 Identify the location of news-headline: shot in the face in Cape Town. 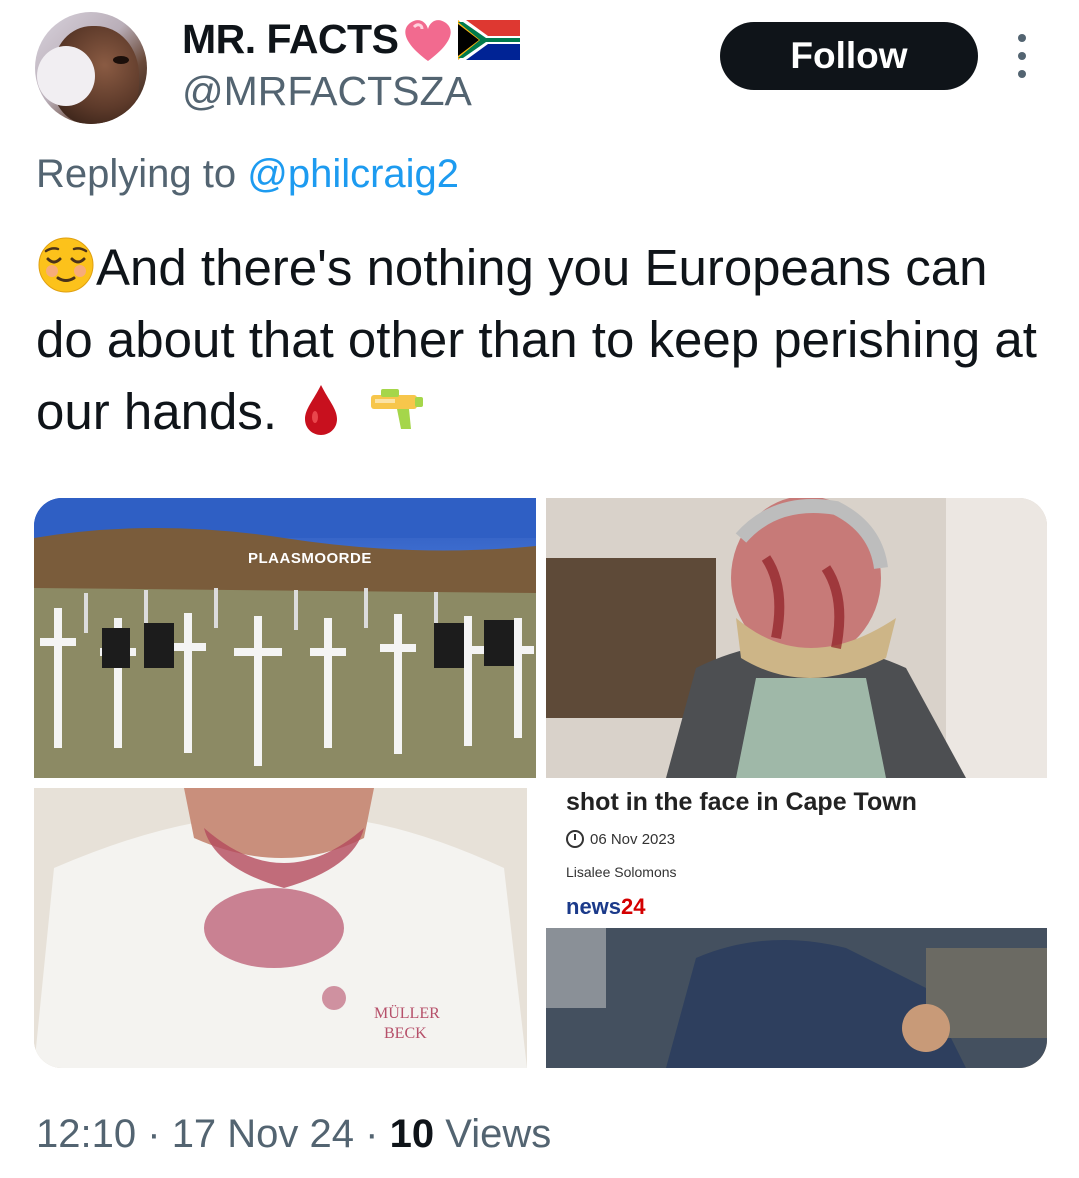
(741, 802).